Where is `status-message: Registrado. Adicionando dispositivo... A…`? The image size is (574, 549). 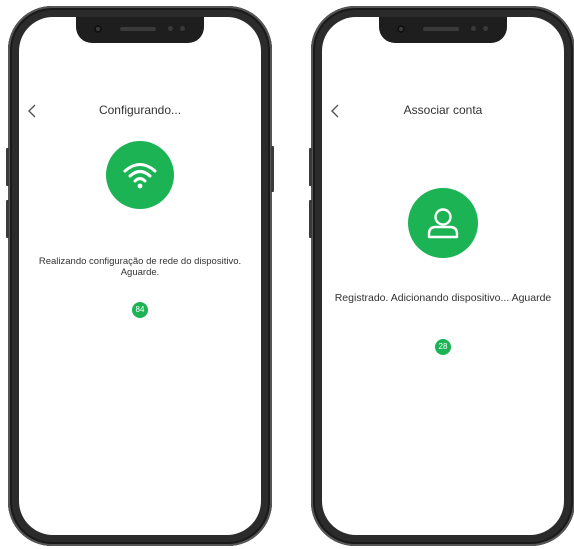 status-message: Registrado. Adicionando dispositivo... A… is located at coordinates (443, 298).